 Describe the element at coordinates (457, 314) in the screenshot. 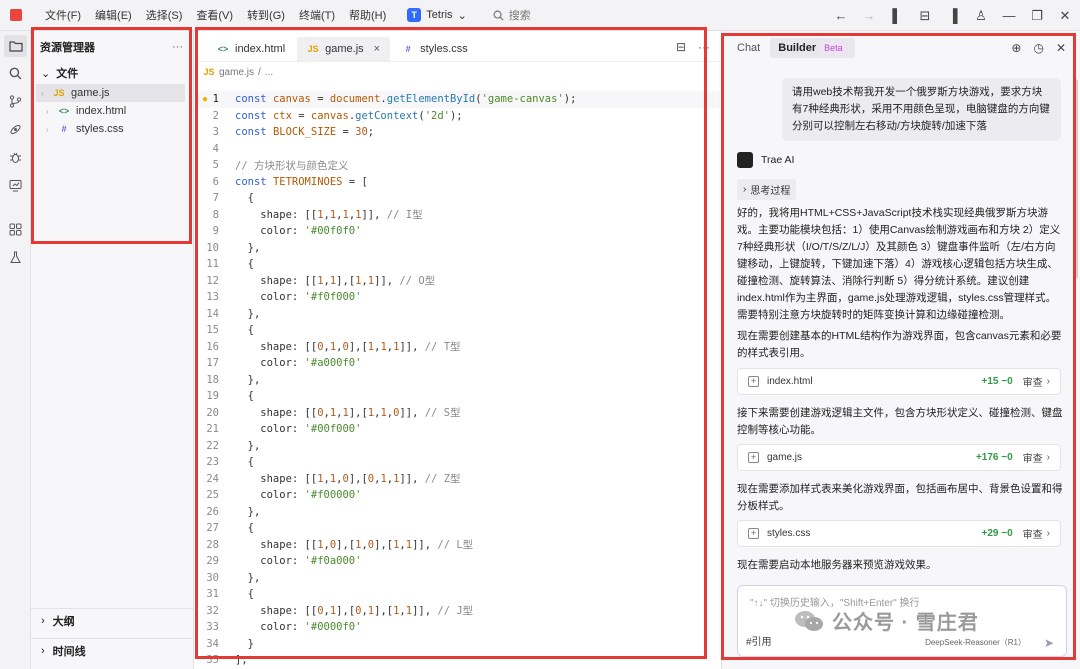

I see `code-line: 14 },` at that location.